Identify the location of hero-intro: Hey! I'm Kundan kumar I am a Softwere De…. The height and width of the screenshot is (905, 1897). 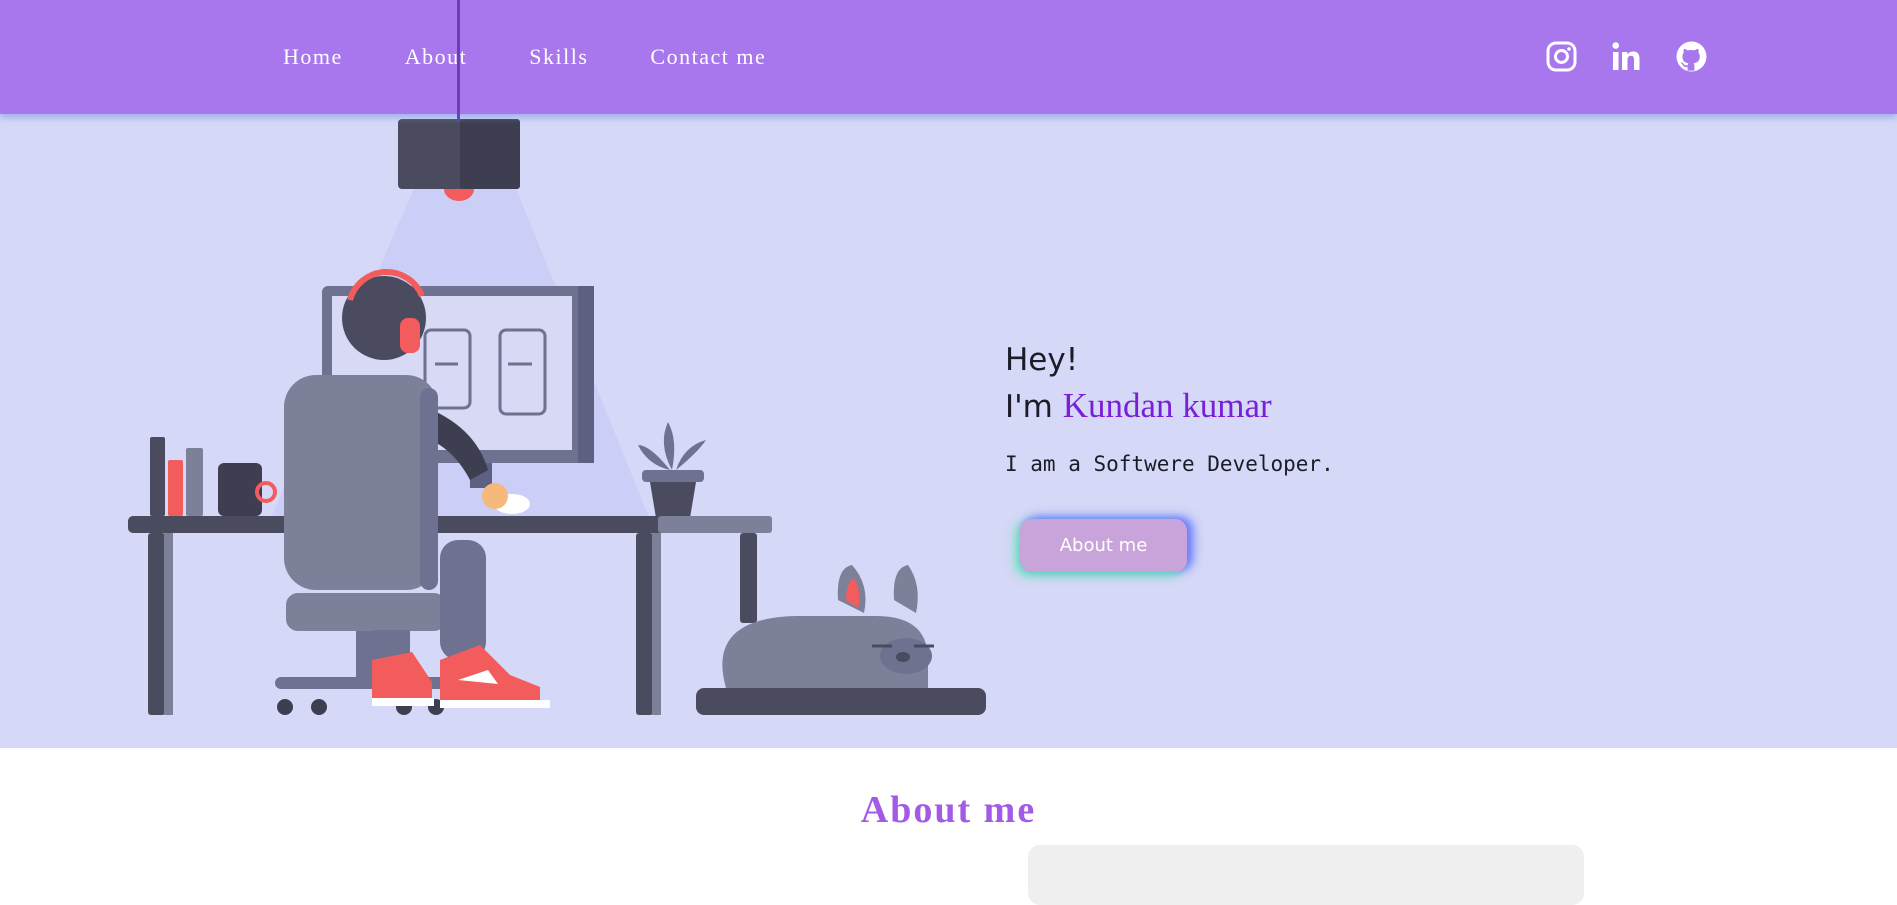
(1169, 406).